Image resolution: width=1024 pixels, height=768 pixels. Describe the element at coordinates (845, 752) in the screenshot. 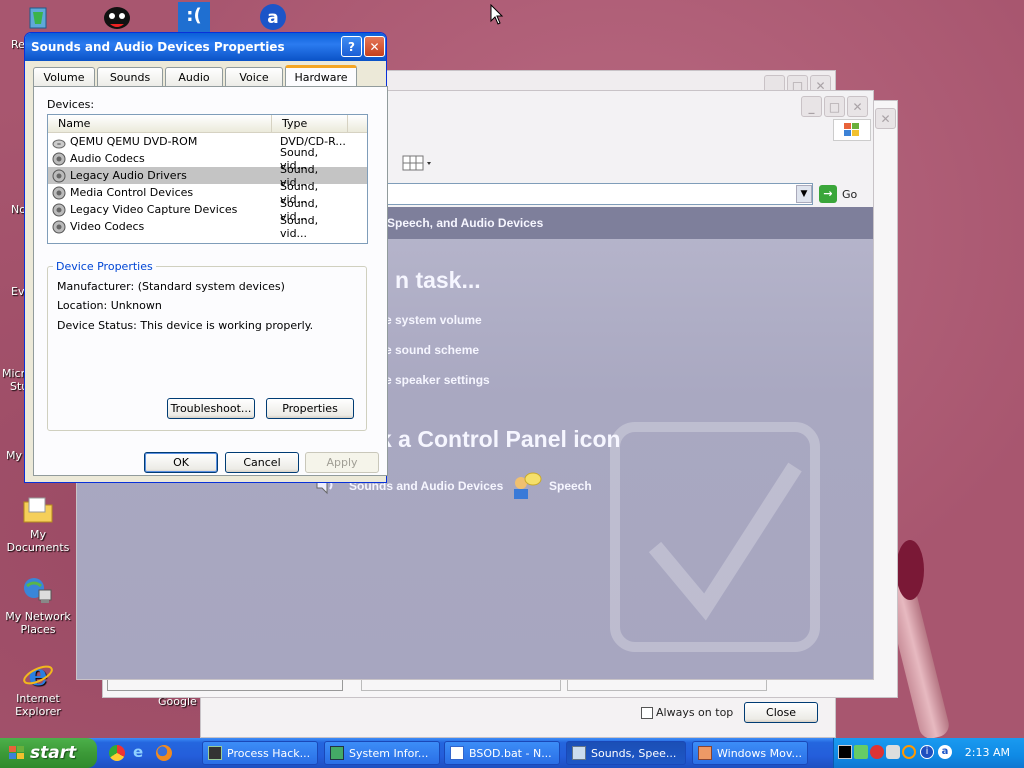

I see `terminal-tray-icon` at that location.